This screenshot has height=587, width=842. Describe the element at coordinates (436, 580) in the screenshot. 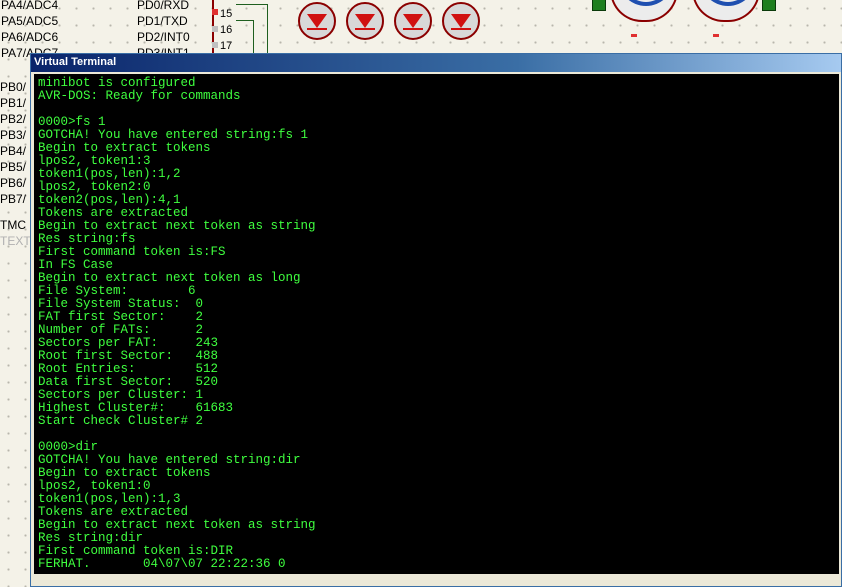

I see `window-bottom-border` at that location.